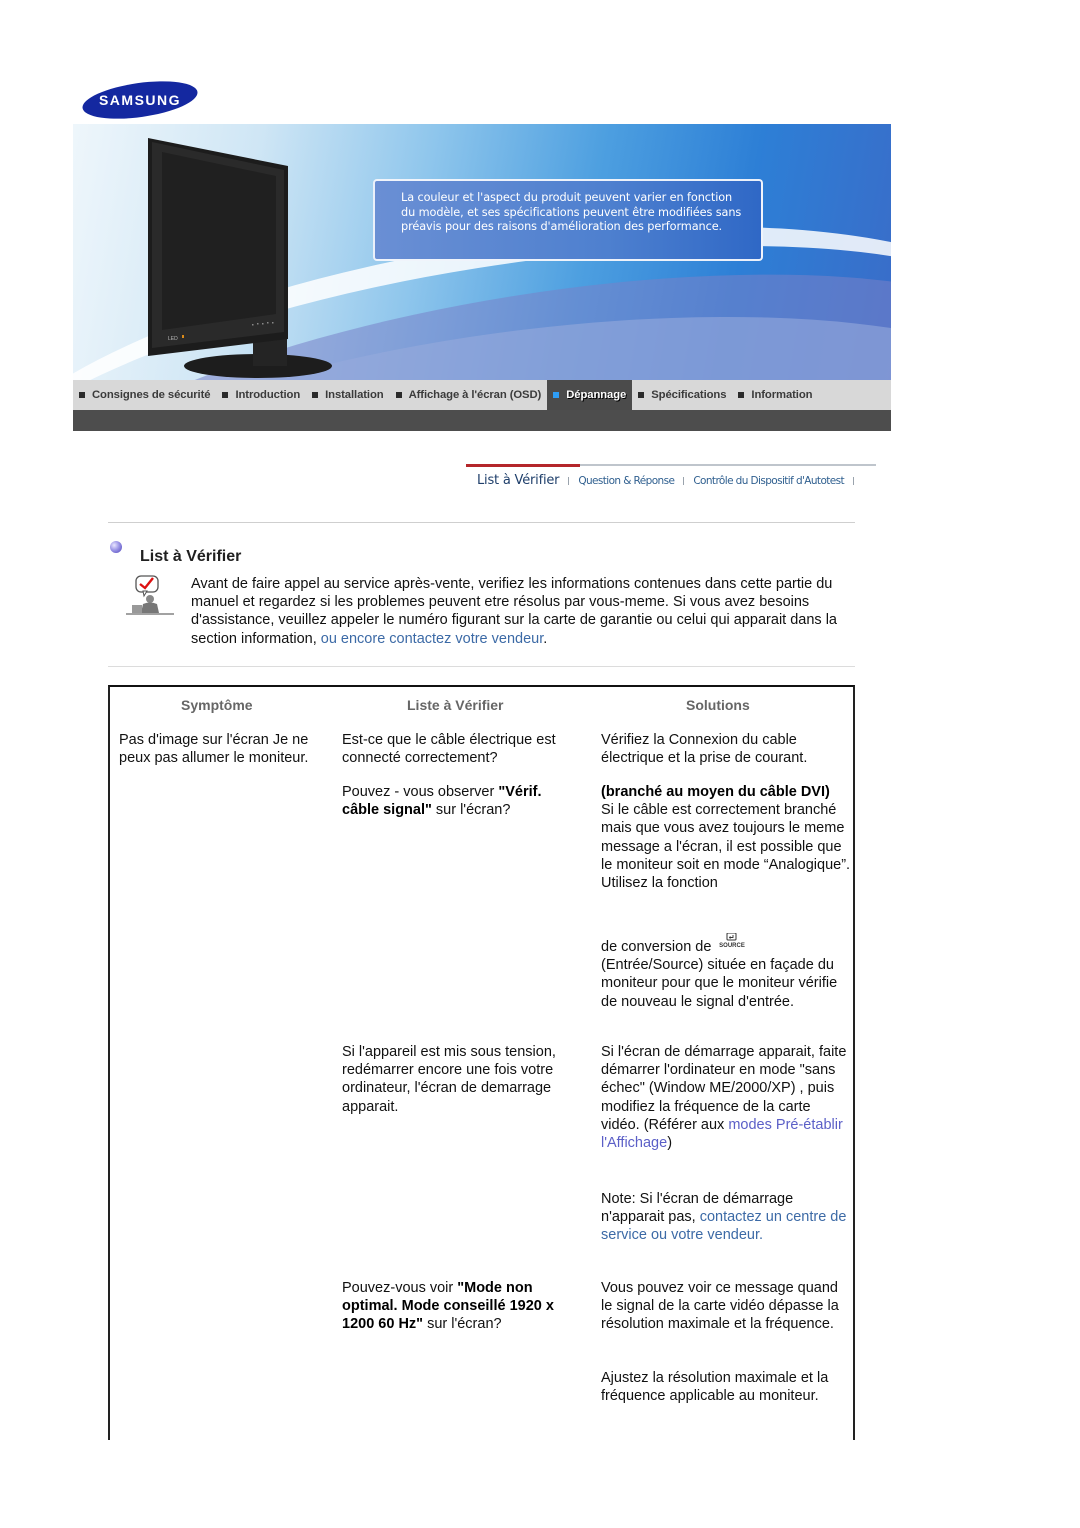 This screenshot has height=1528, width=1080. Describe the element at coordinates (475, 395) in the screenshot. I see `nav-label: Affichage à l'écran (OSD)` at that location.